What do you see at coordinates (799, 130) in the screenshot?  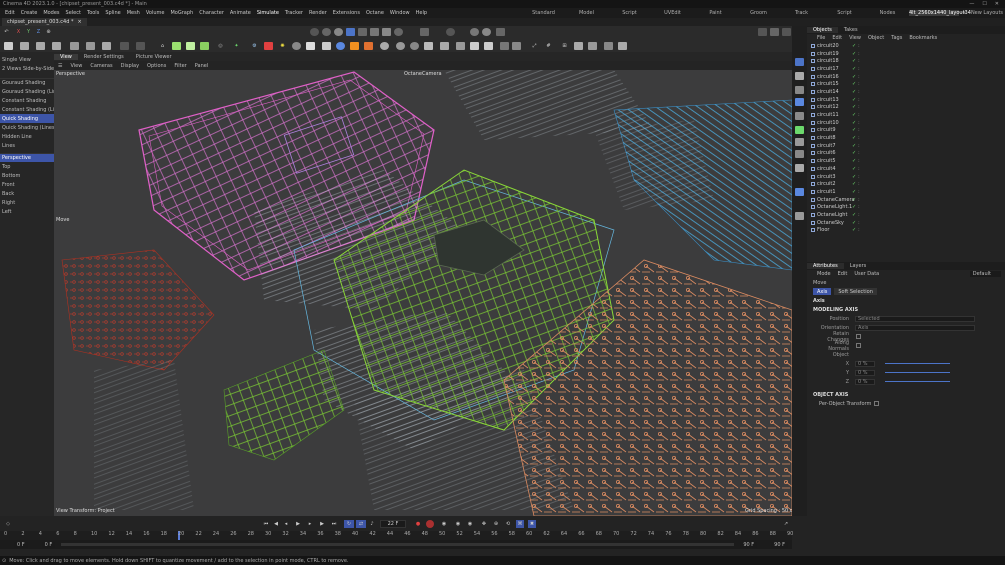 I see `extrude-tool-icon` at bounding box center [799, 130].